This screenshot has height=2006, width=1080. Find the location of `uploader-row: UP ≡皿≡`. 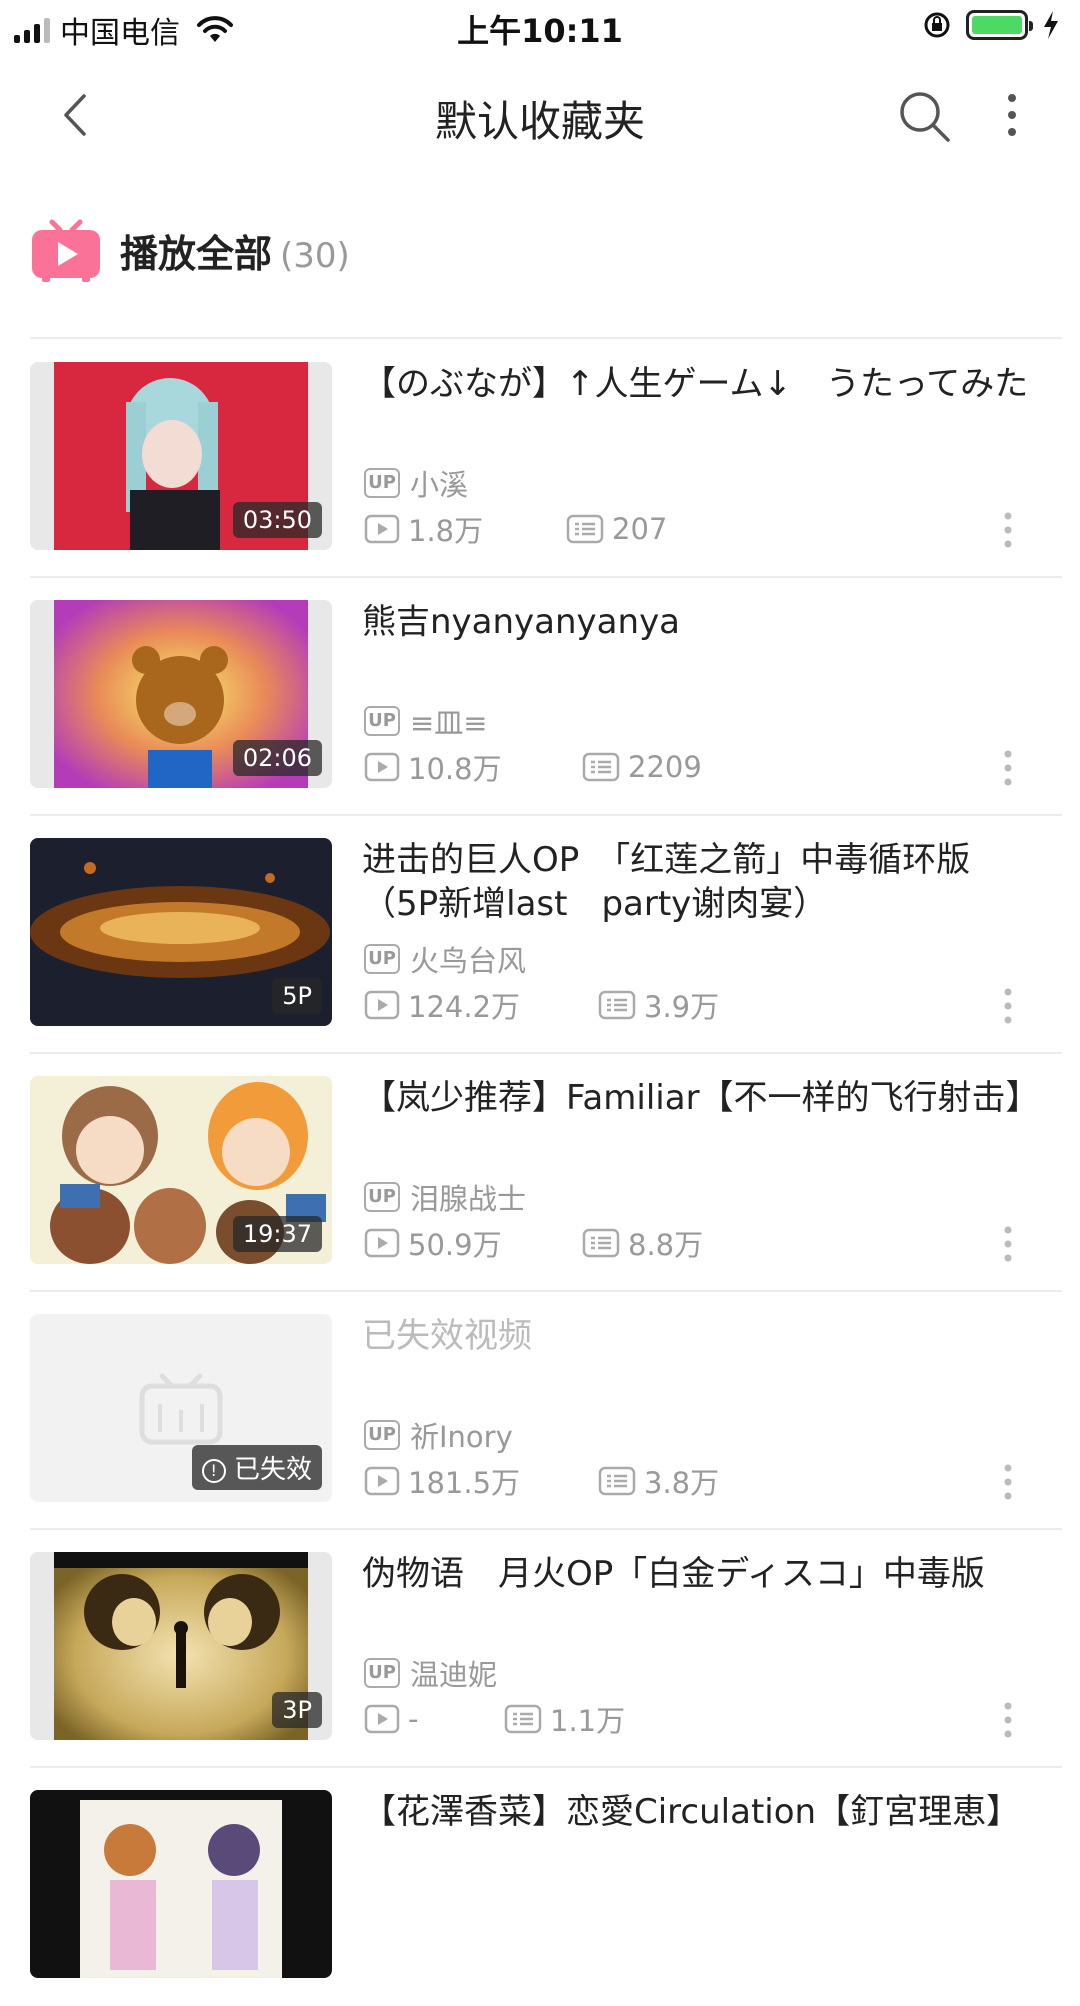

uploader-row: UP ≡皿≡ is located at coordinates (426, 721).